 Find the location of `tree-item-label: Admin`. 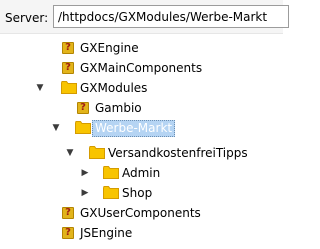

tree-item-label: Admin is located at coordinates (141, 173).